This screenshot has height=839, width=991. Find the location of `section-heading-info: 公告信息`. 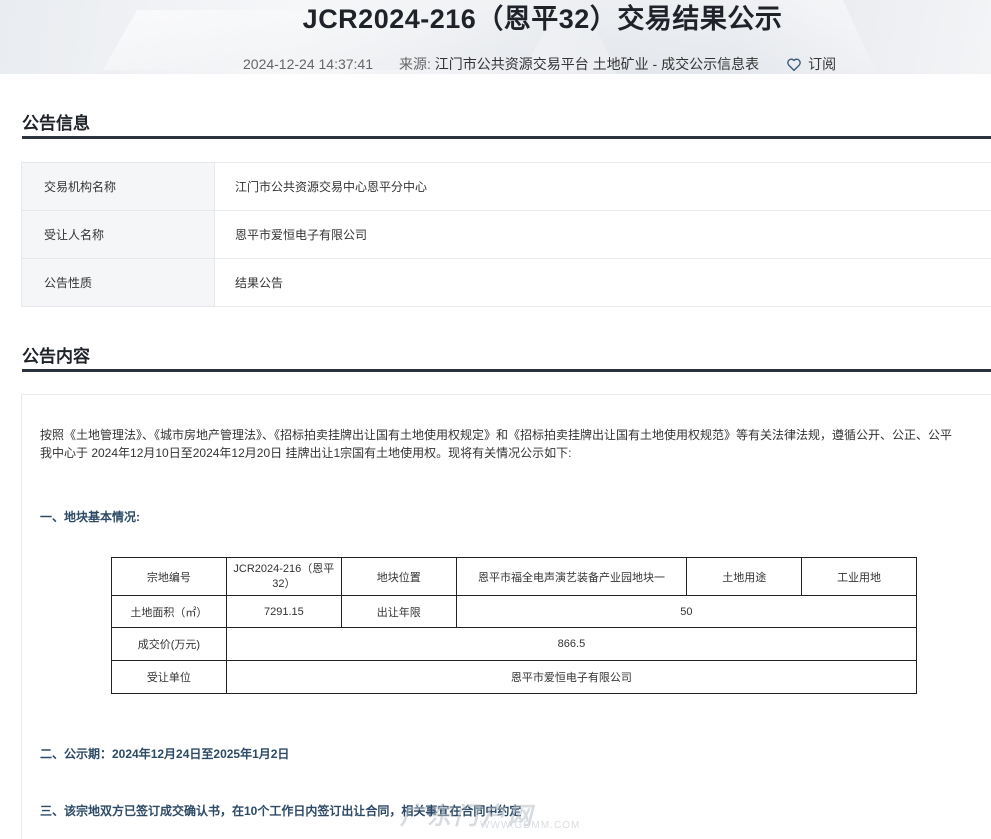

section-heading-info: 公告信息 is located at coordinates (506, 124).